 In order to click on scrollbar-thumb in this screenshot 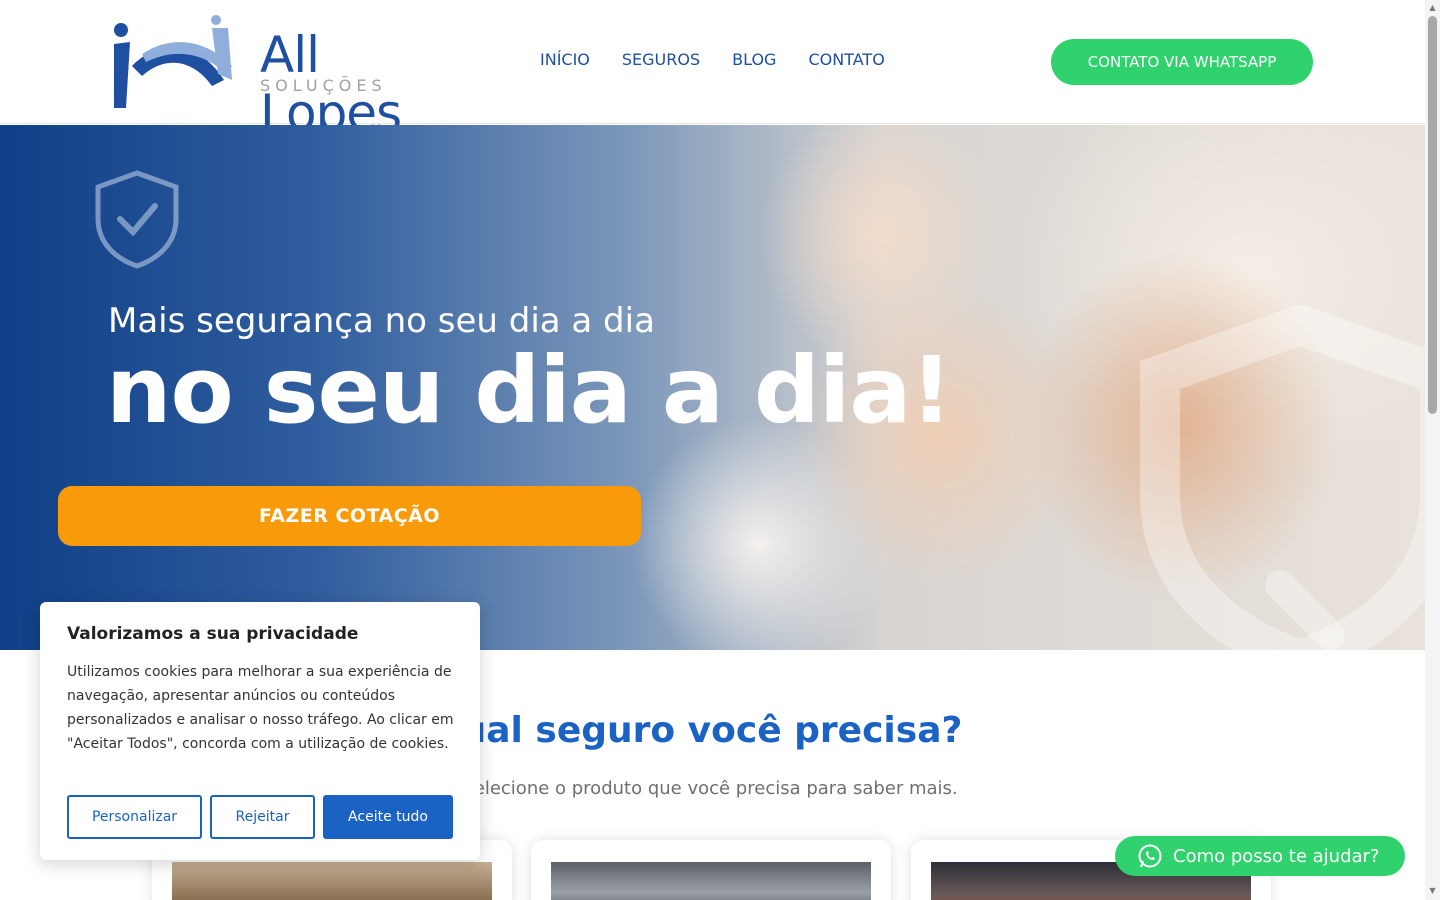, I will do `click(1432, 215)`.